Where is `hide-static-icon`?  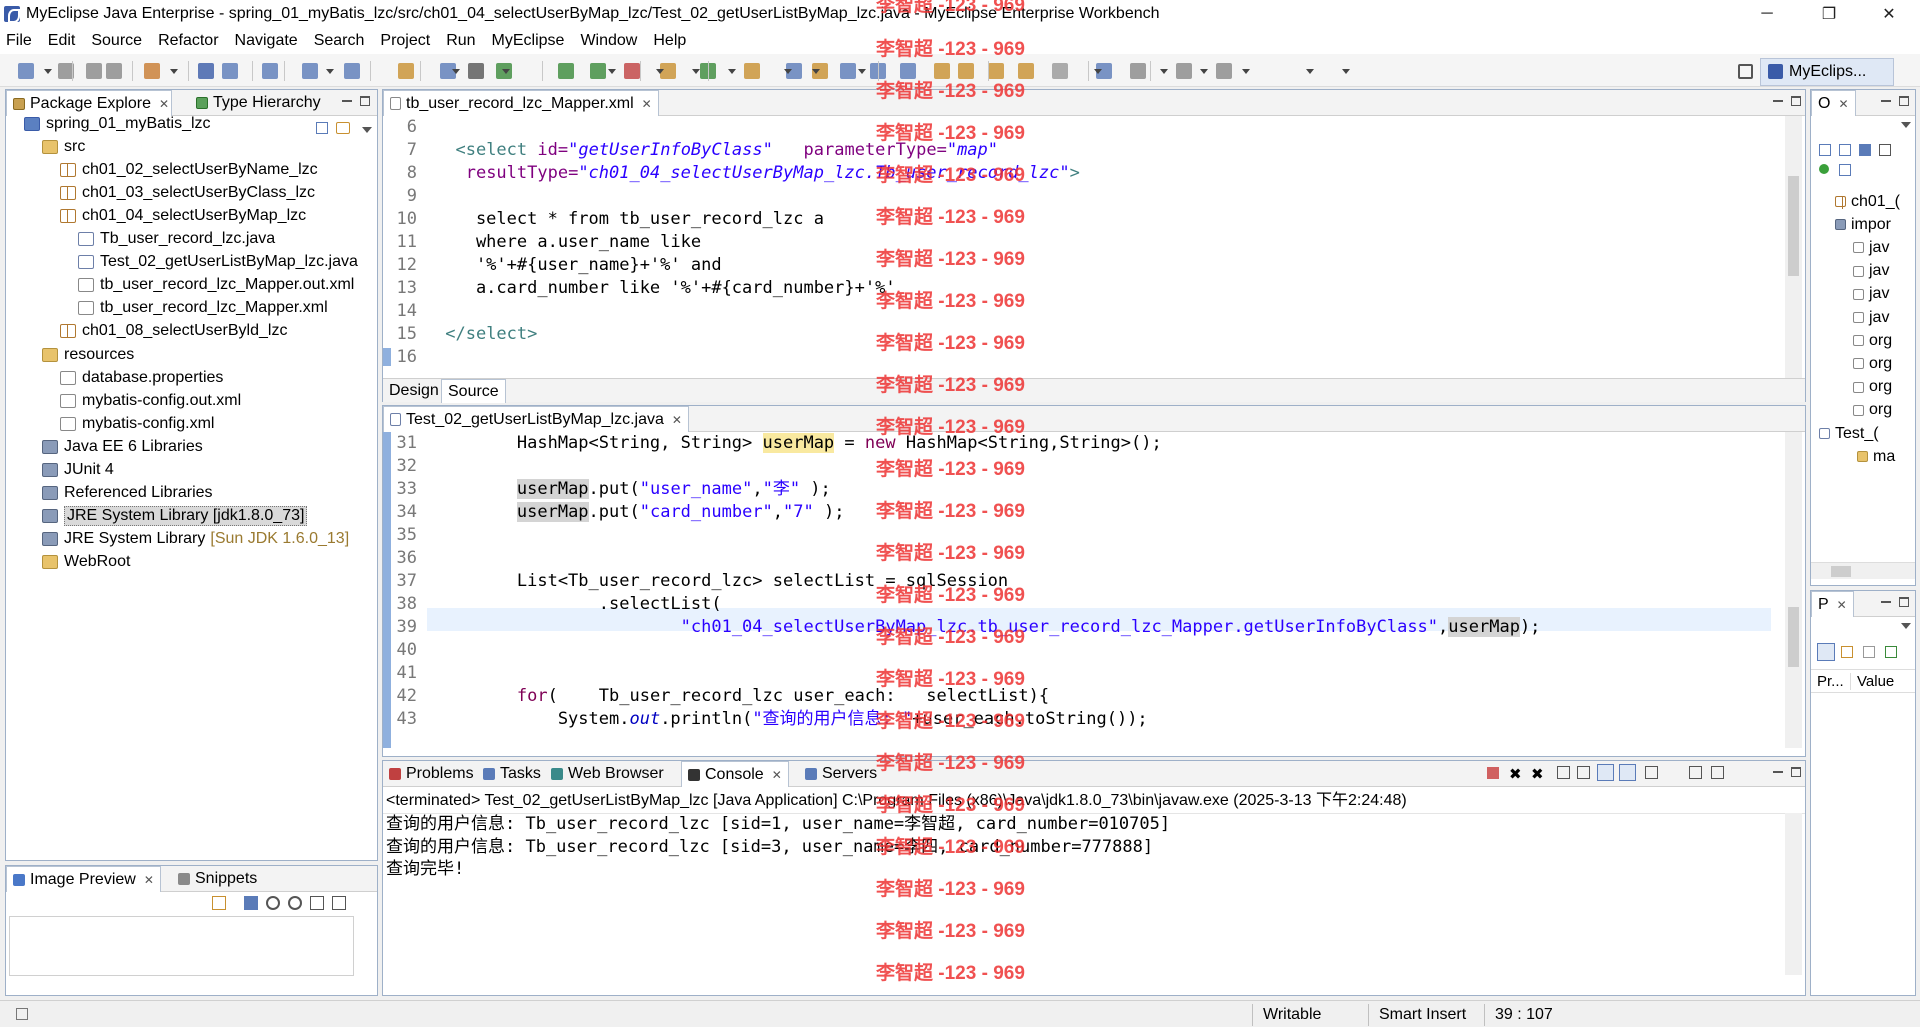
hide-static-icon is located at coordinates (1885, 150).